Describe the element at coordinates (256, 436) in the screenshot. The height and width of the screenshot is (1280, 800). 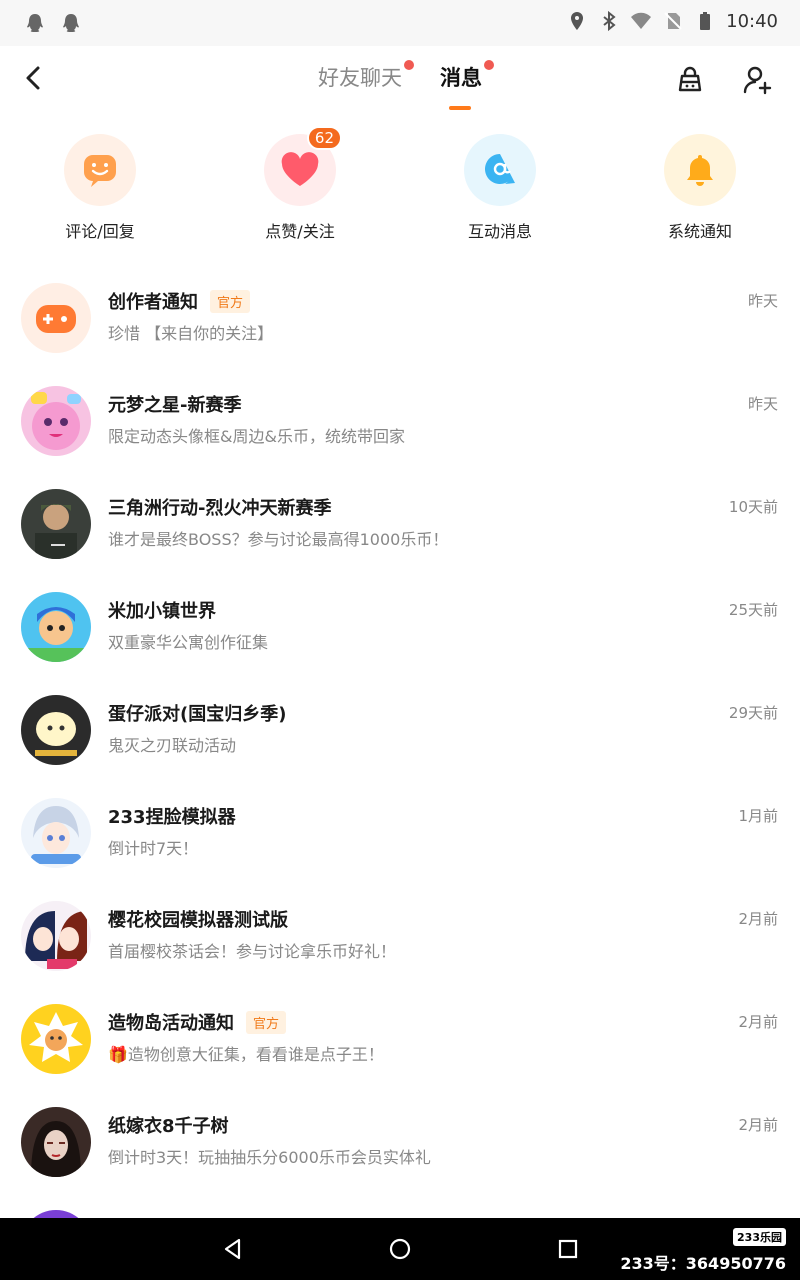
I see `message-preview: 限定动态头像框&周边&乐币，统统带回家` at that location.